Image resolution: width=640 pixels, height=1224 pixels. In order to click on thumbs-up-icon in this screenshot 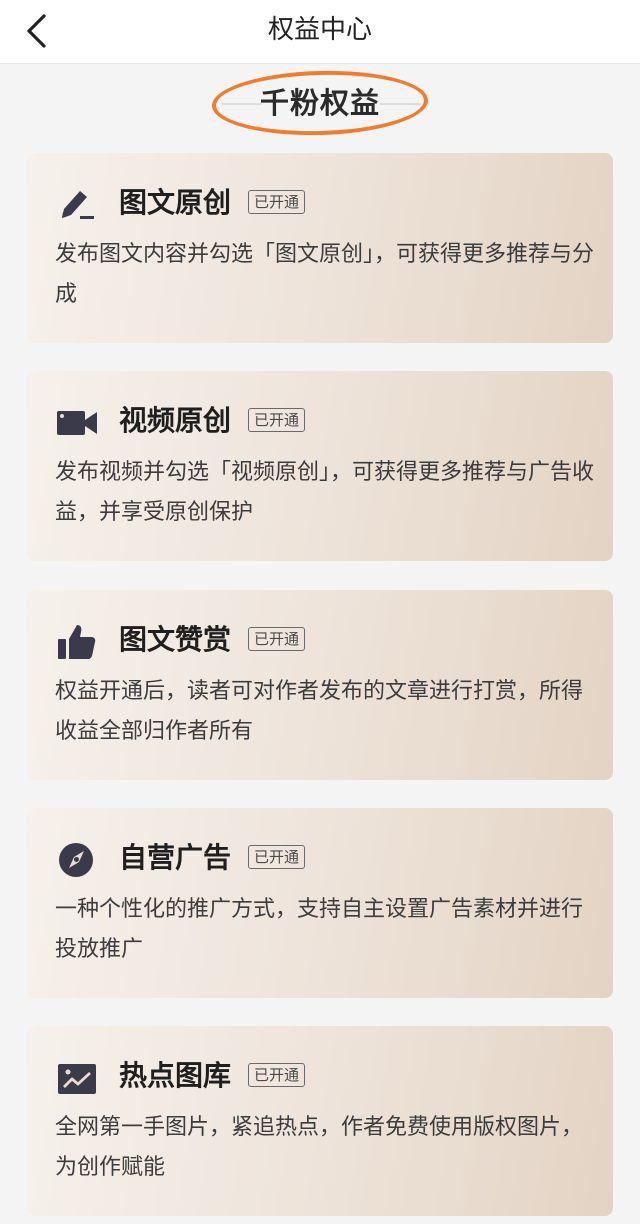, I will do `click(77, 642)`.